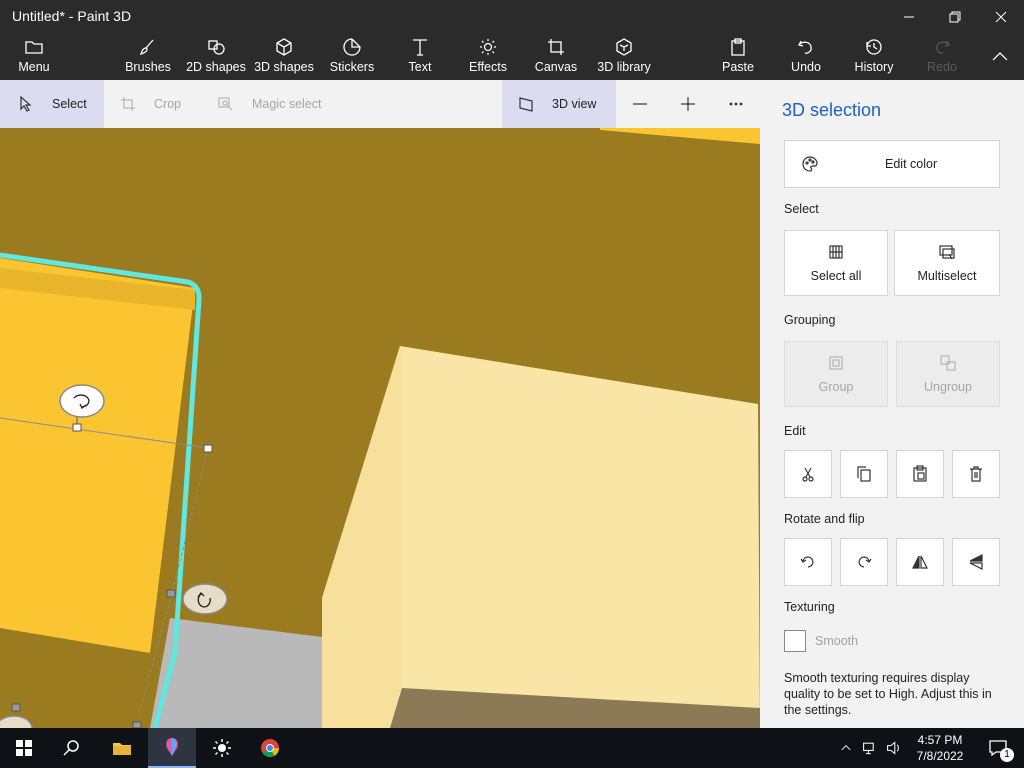 This screenshot has height=768, width=1024. Describe the element at coordinates (864, 562) in the screenshot. I see `rotate-right-button` at that location.